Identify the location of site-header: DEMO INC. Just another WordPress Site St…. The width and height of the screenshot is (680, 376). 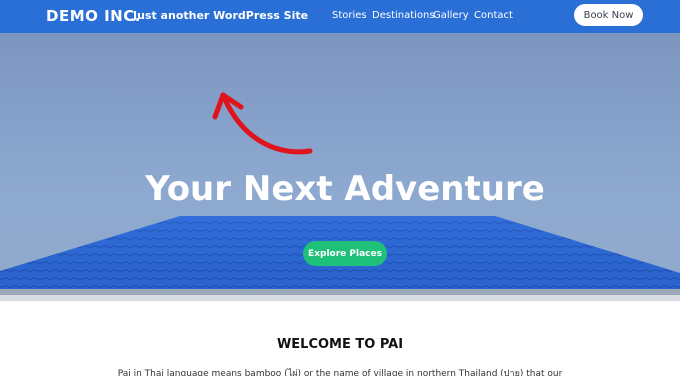
(340, 16).